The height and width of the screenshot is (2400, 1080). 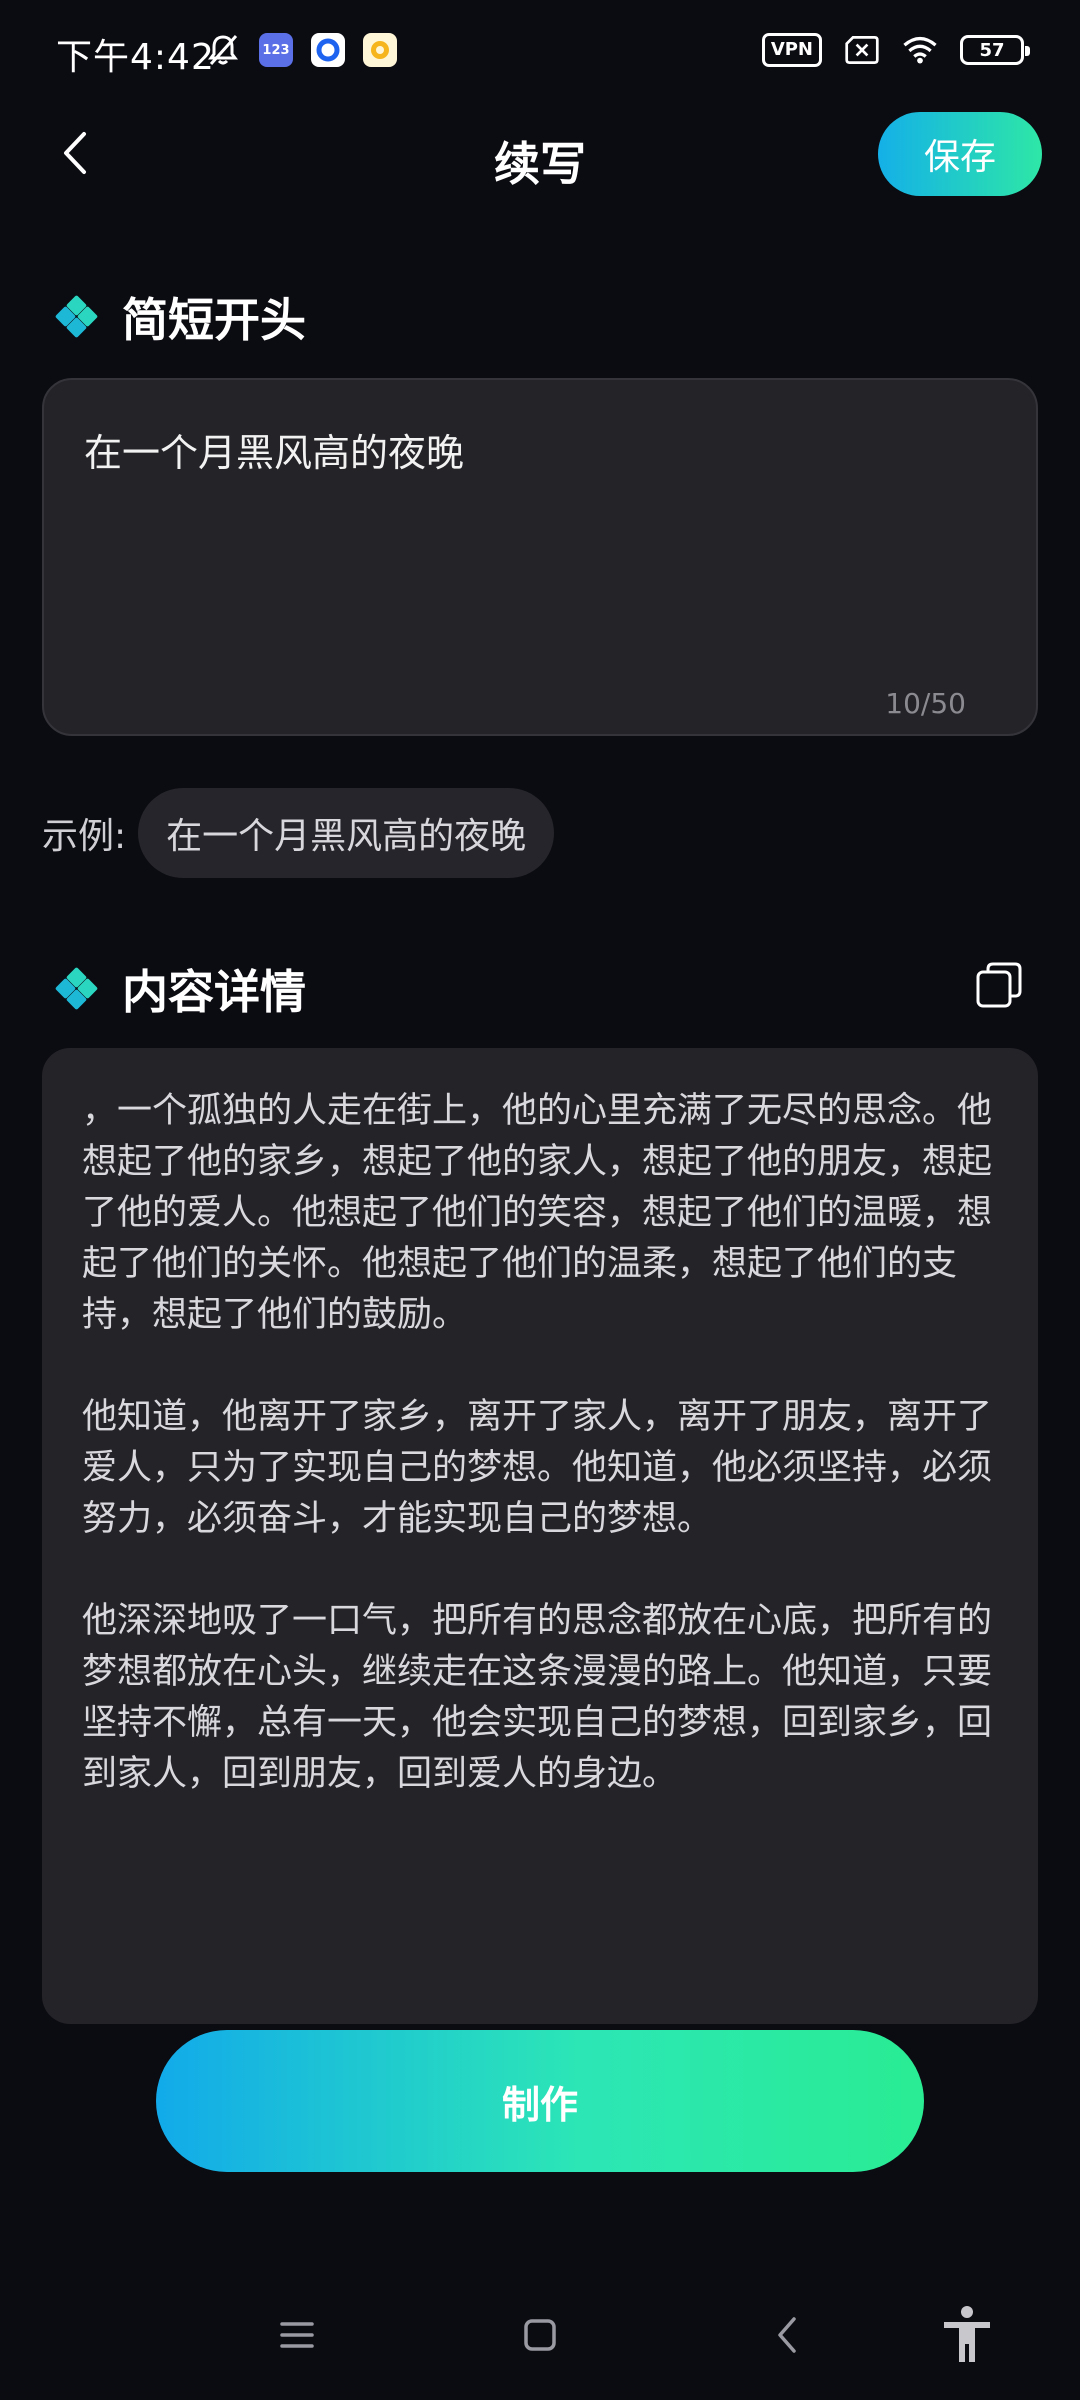 I want to click on opening-section-heading: 简短开头, so click(x=180, y=317).